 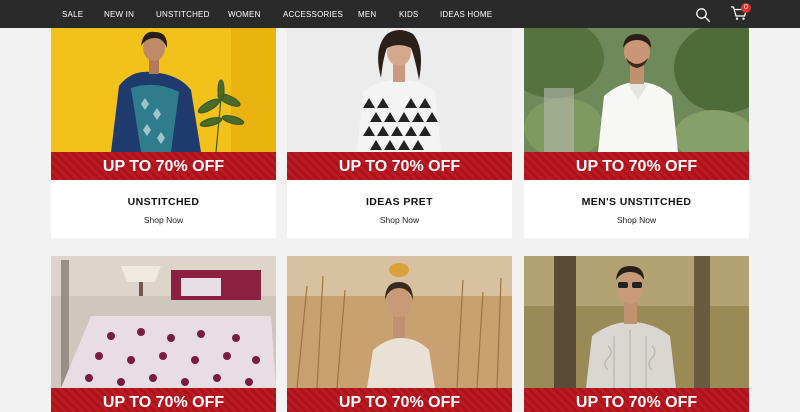 What do you see at coordinates (636, 202) in the screenshot?
I see `card-title: MEN'S UNSTITCHED` at bounding box center [636, 202].